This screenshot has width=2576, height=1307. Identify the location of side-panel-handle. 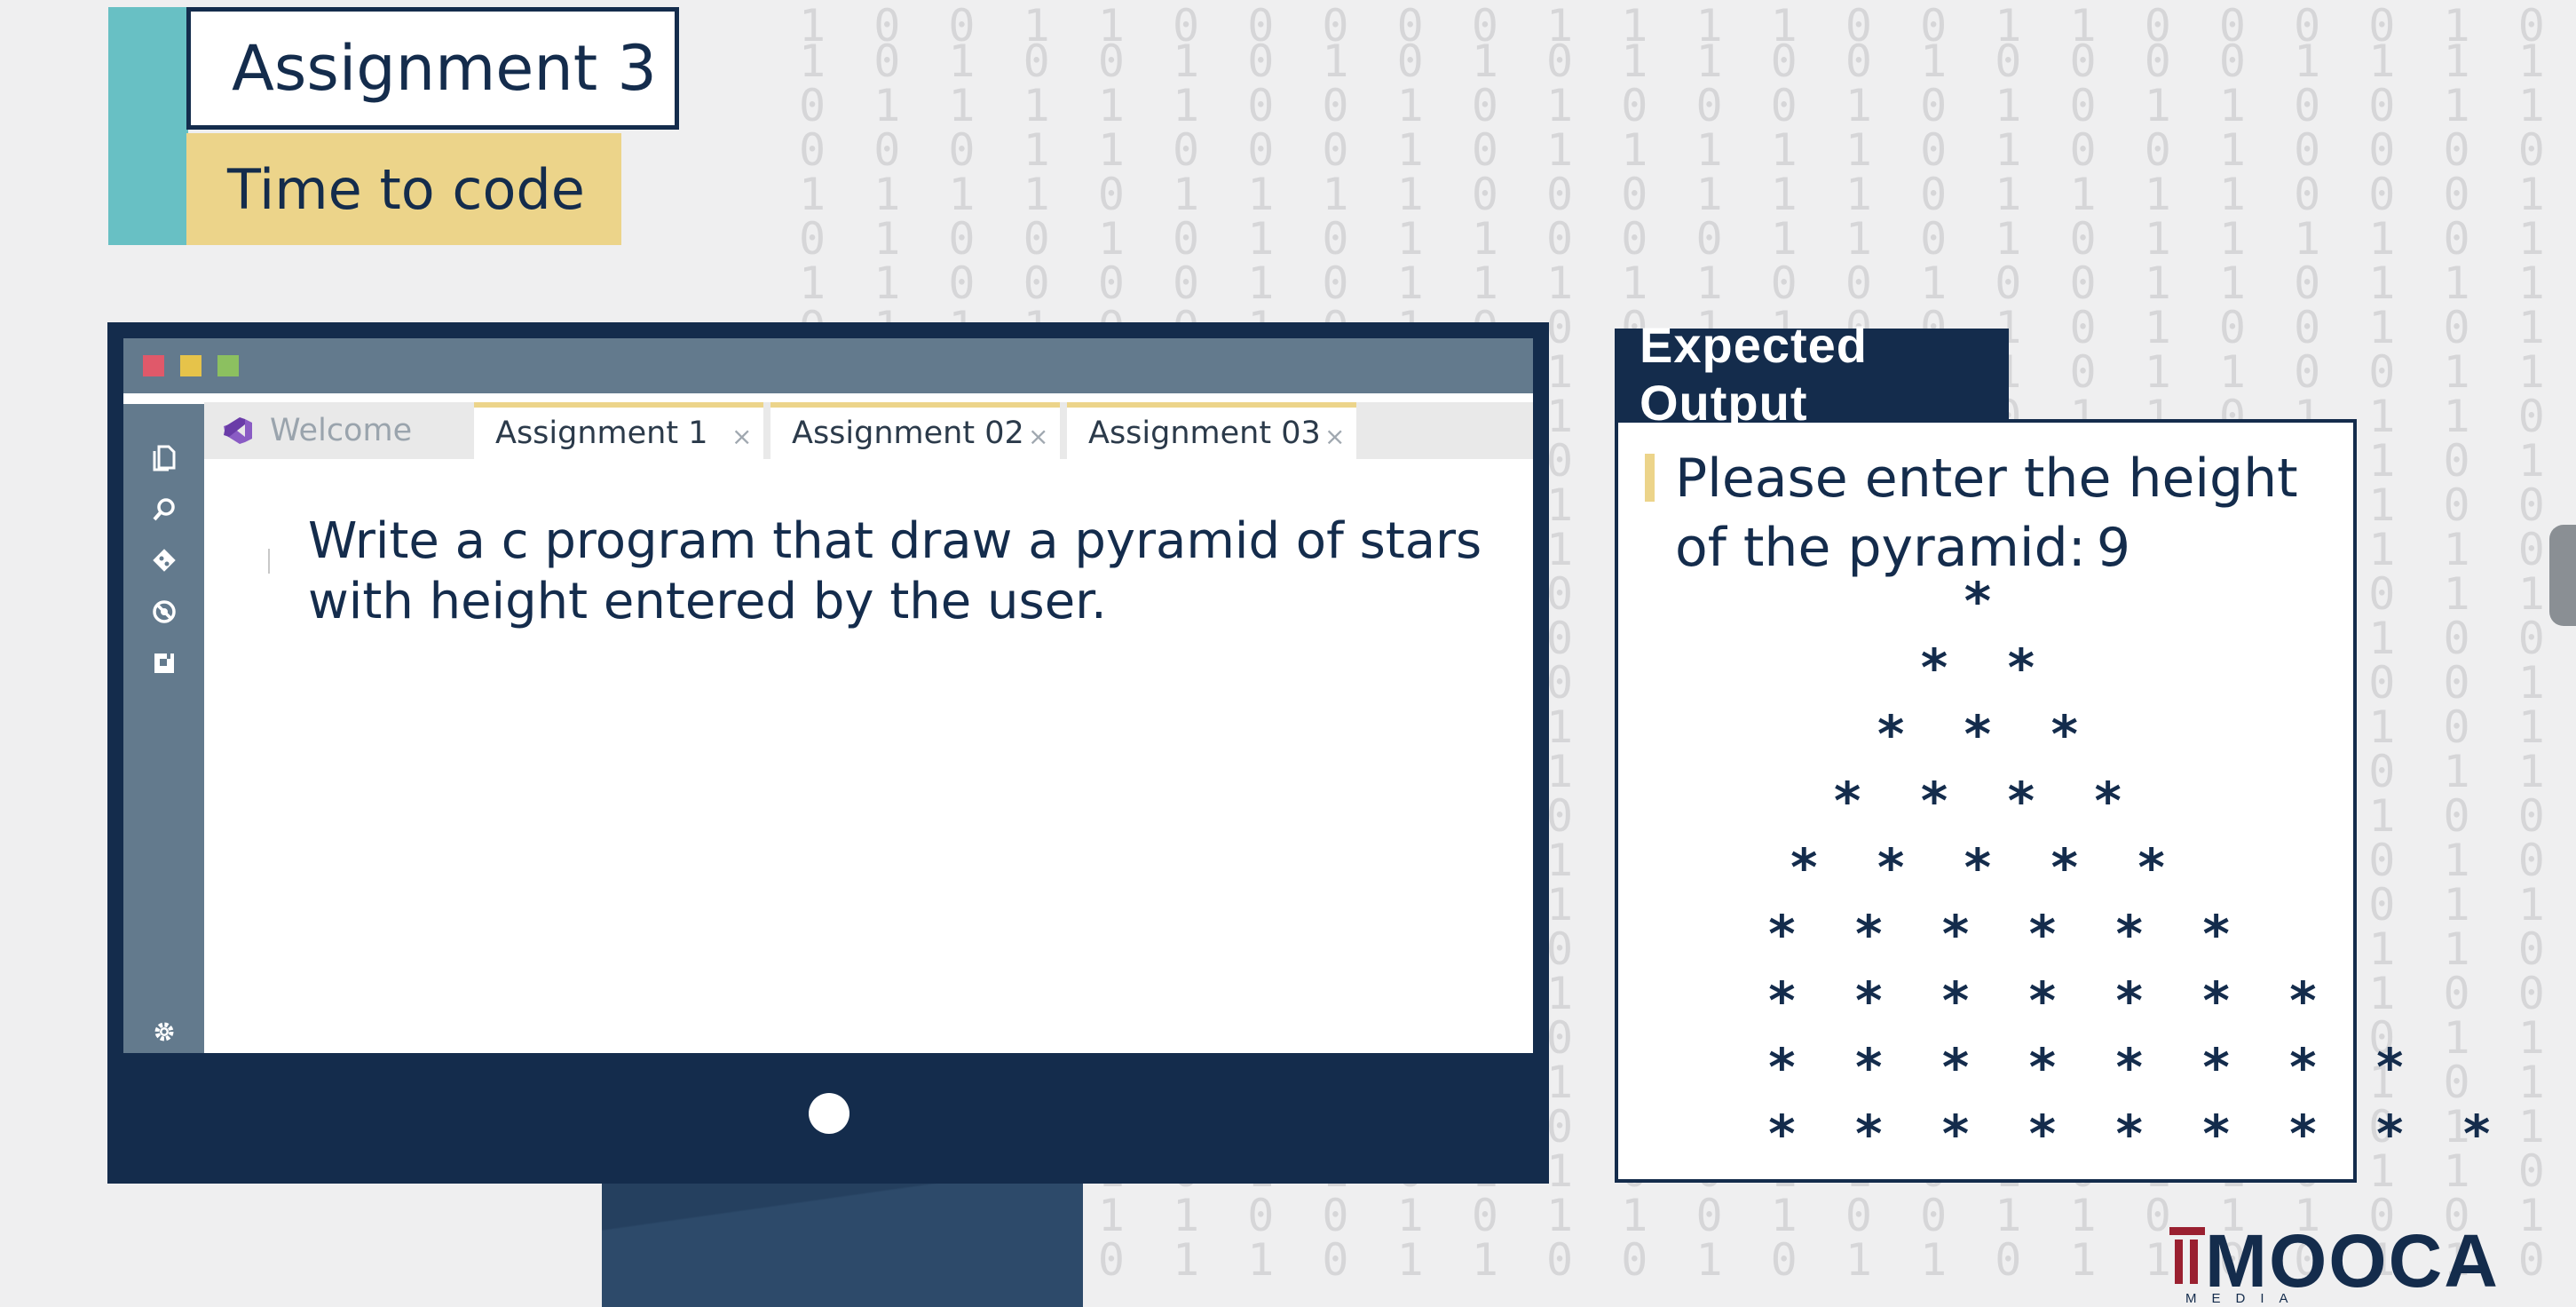
(2562, 575).